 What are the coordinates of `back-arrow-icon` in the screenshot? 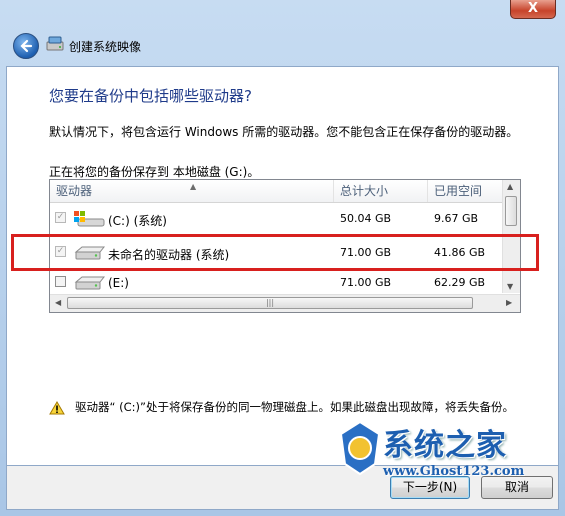 It's located at (26, 46).